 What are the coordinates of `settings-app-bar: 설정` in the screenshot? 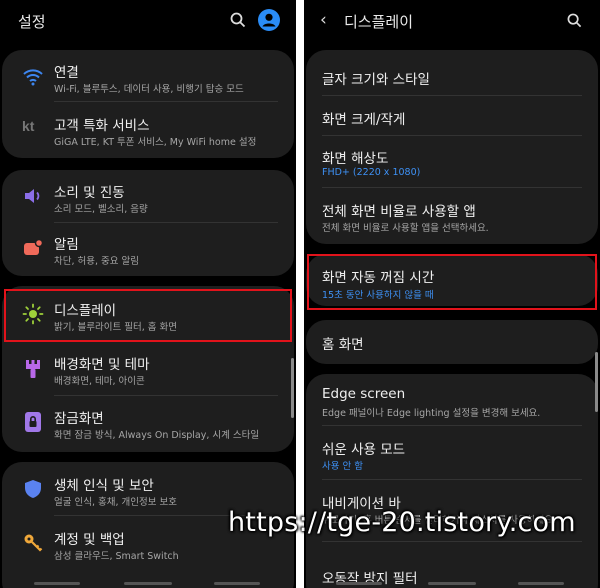 It's located at (148, 22).